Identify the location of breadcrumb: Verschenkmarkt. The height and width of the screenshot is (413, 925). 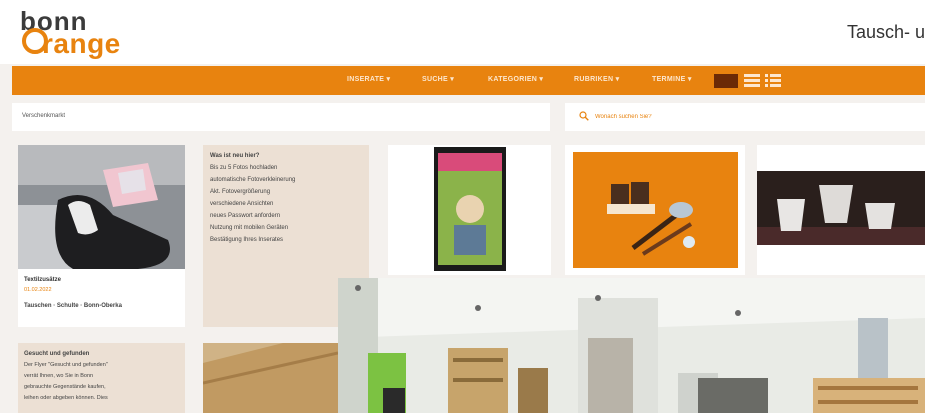
(281, 117).